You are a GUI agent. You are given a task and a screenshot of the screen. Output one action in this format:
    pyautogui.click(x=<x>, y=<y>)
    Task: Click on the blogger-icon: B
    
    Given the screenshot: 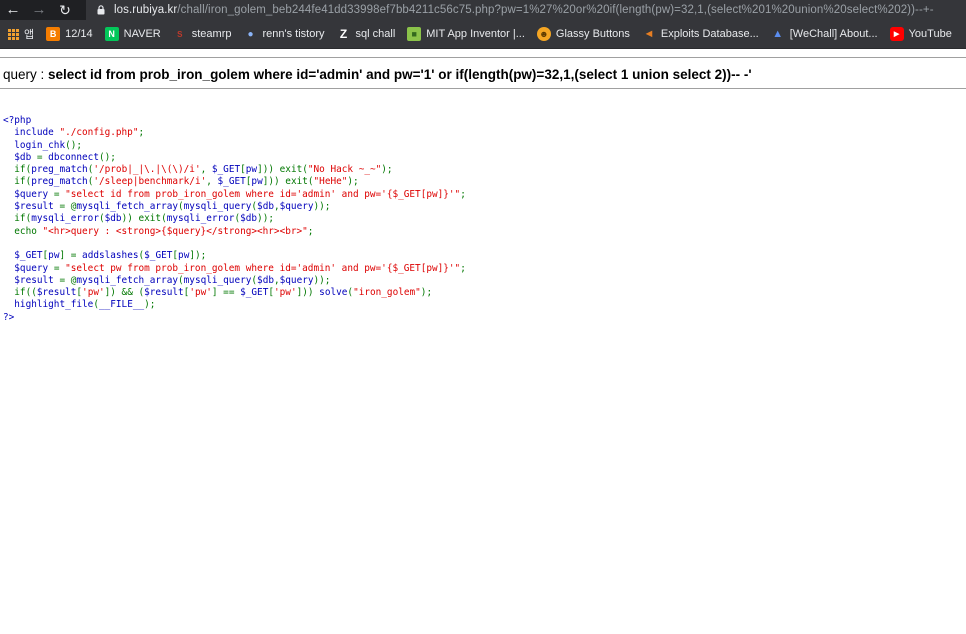 What is the action you would take?
    pyautogui.click(x=53, y=34)
    